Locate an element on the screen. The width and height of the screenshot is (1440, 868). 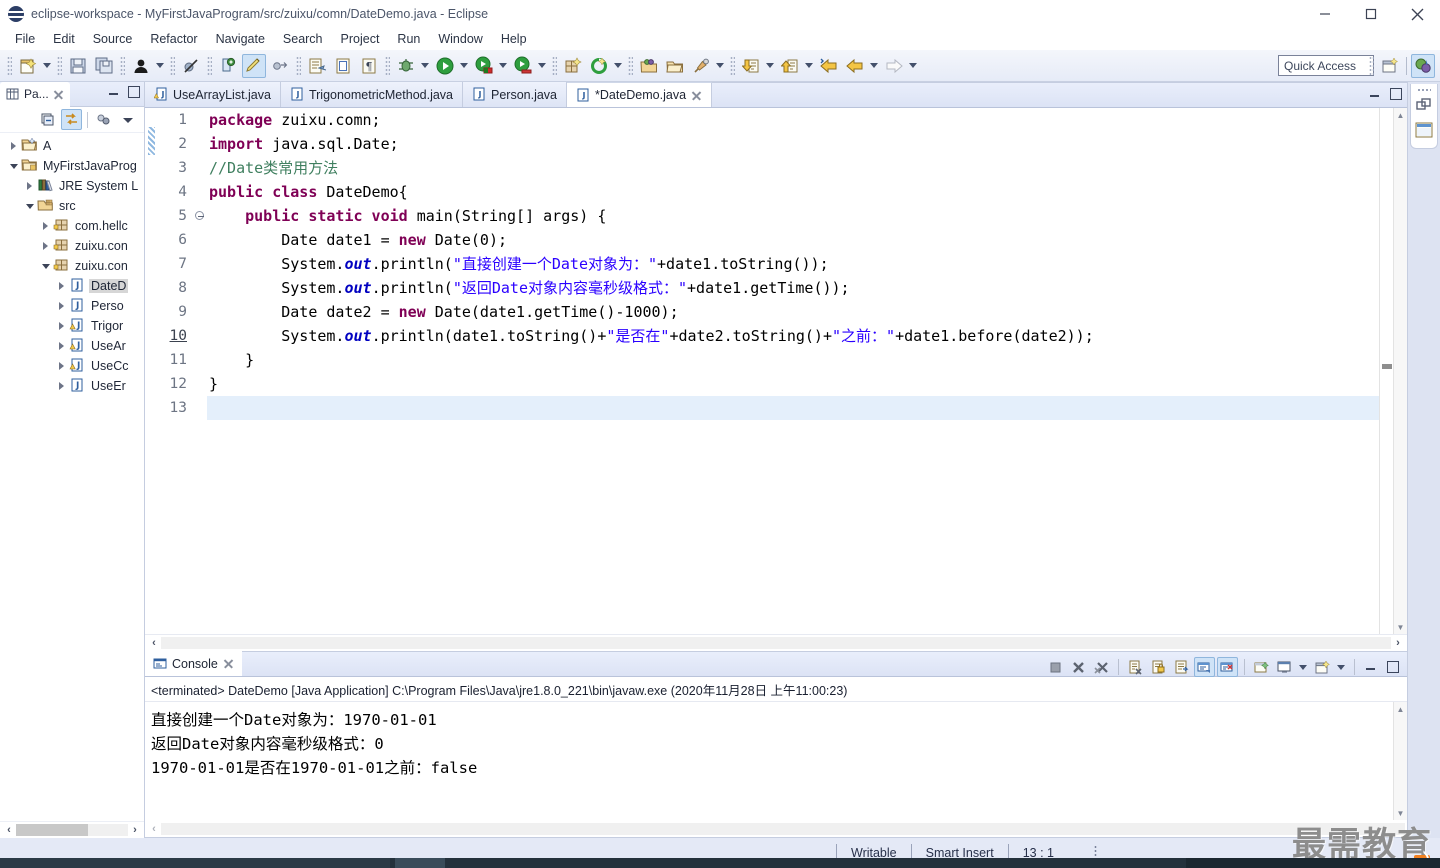
editor-vertical-scrollbar: ▲ ▼ is located at coordinates (1400, 371).